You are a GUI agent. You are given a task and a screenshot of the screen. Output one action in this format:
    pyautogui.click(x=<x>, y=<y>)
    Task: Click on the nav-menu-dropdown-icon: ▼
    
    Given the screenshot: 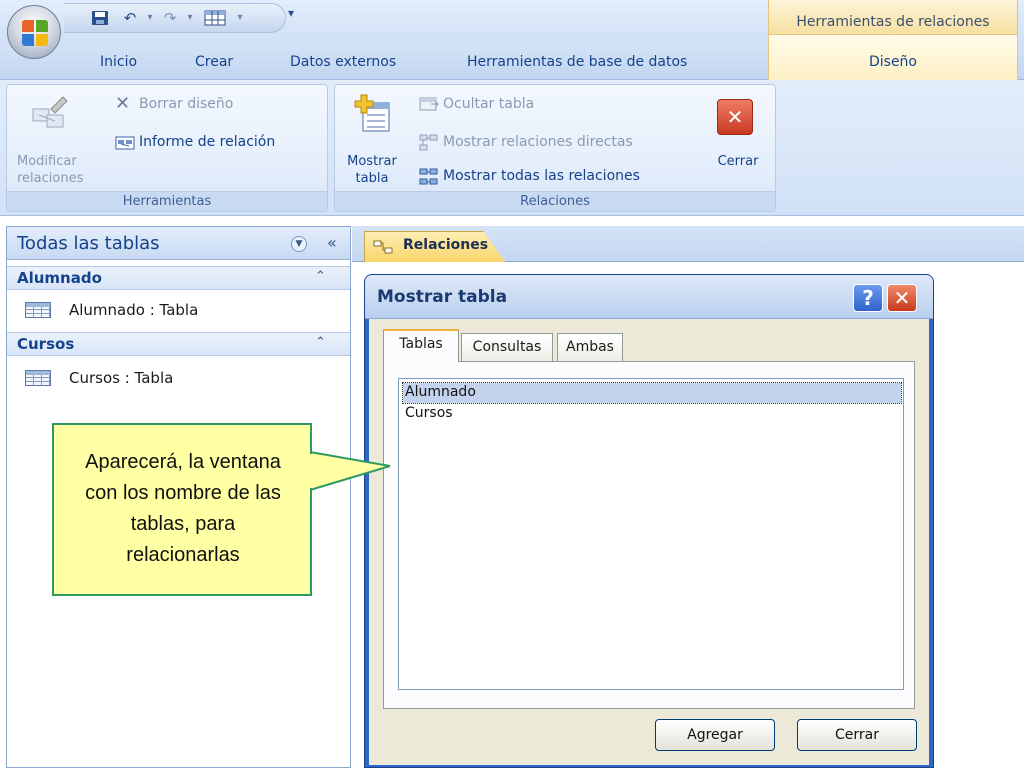 What is the action you would take?
    pyautogui.click(x=299, y=244)
    